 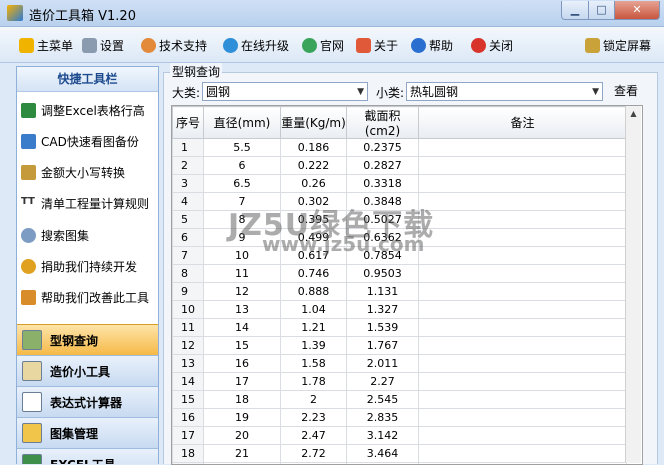 I want to click on cell-index: 18, so click(x=188, y=454).